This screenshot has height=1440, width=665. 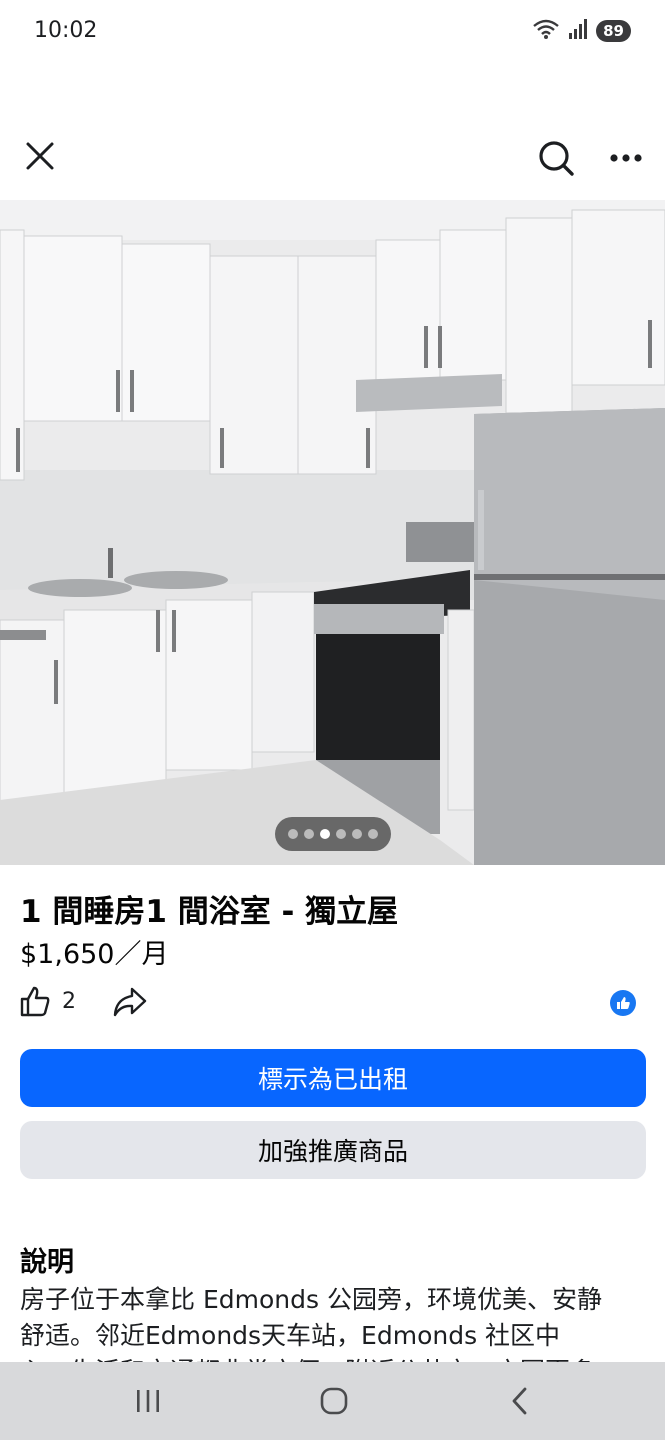 What do you see at coordinates (311, 1299) in the screenshot?
I see `description-line: 房子位于本拿比 Edmonds 公园旁，环境优美、安静` at bounding box center [311, 1299].